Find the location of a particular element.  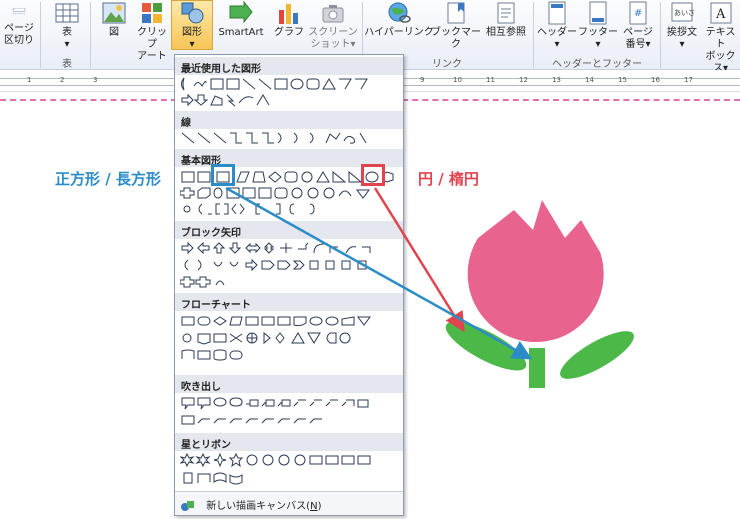

tulip-stem is located at coordinates (537, 368).